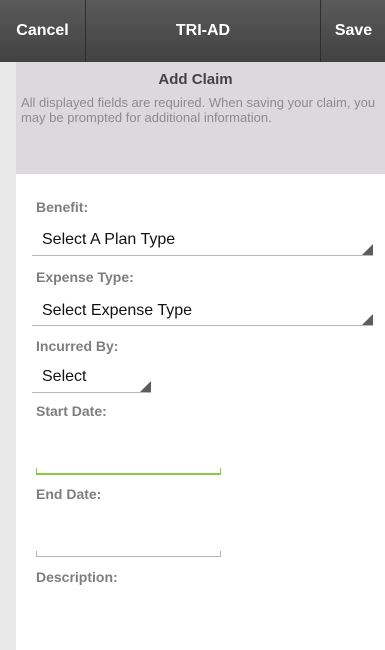 This screenshot has width=385, height=650. What do you see at coordinates (117, 310) in the screenshot?
I see `expense-type-value: Select Expense Type` at bounding box center [117, 310].